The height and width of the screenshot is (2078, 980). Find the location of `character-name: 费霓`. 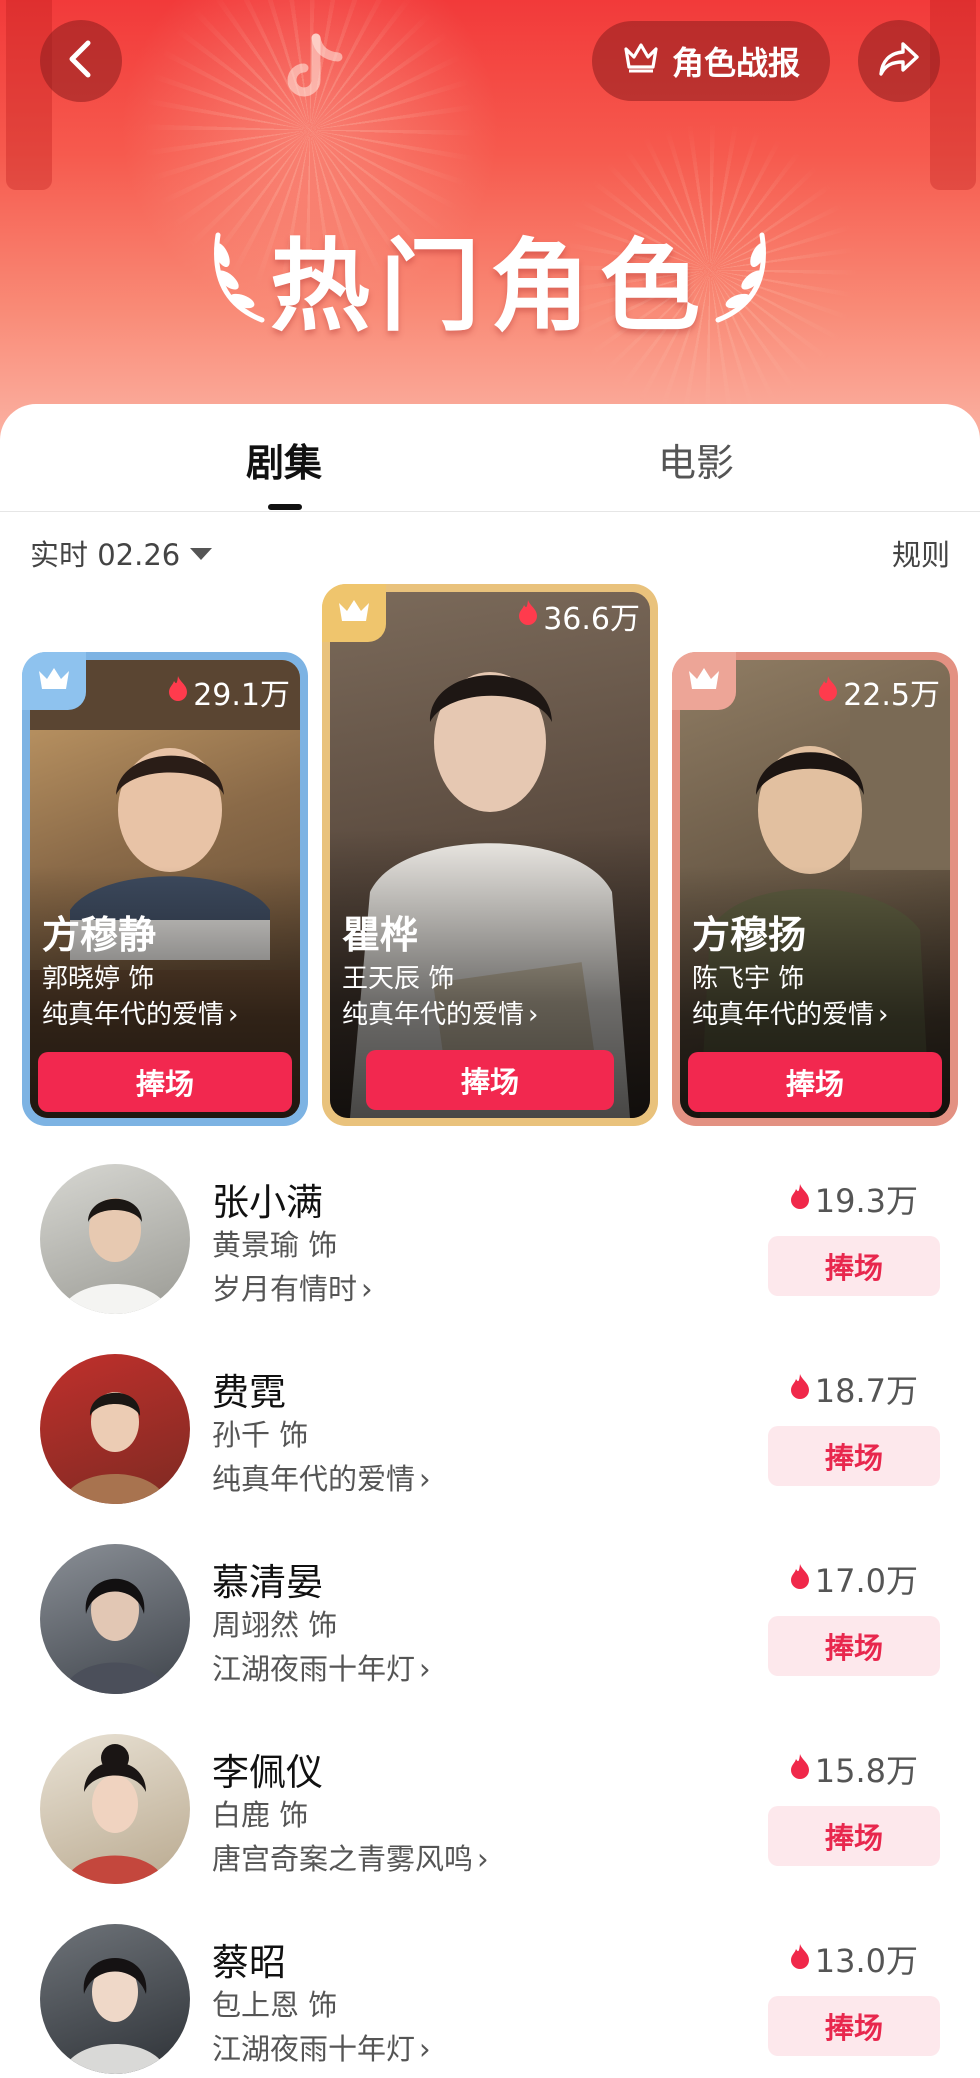

character-name: 费霓 is located at coordinates (249, 1392).